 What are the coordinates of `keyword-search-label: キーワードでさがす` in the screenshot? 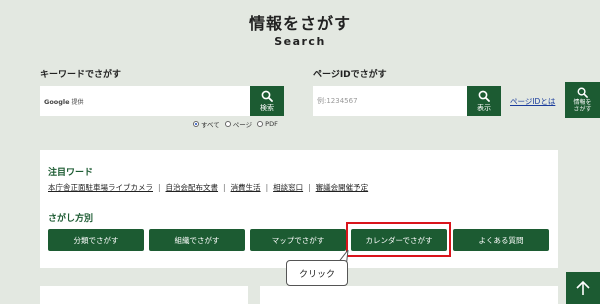 It's located at (81, 75).